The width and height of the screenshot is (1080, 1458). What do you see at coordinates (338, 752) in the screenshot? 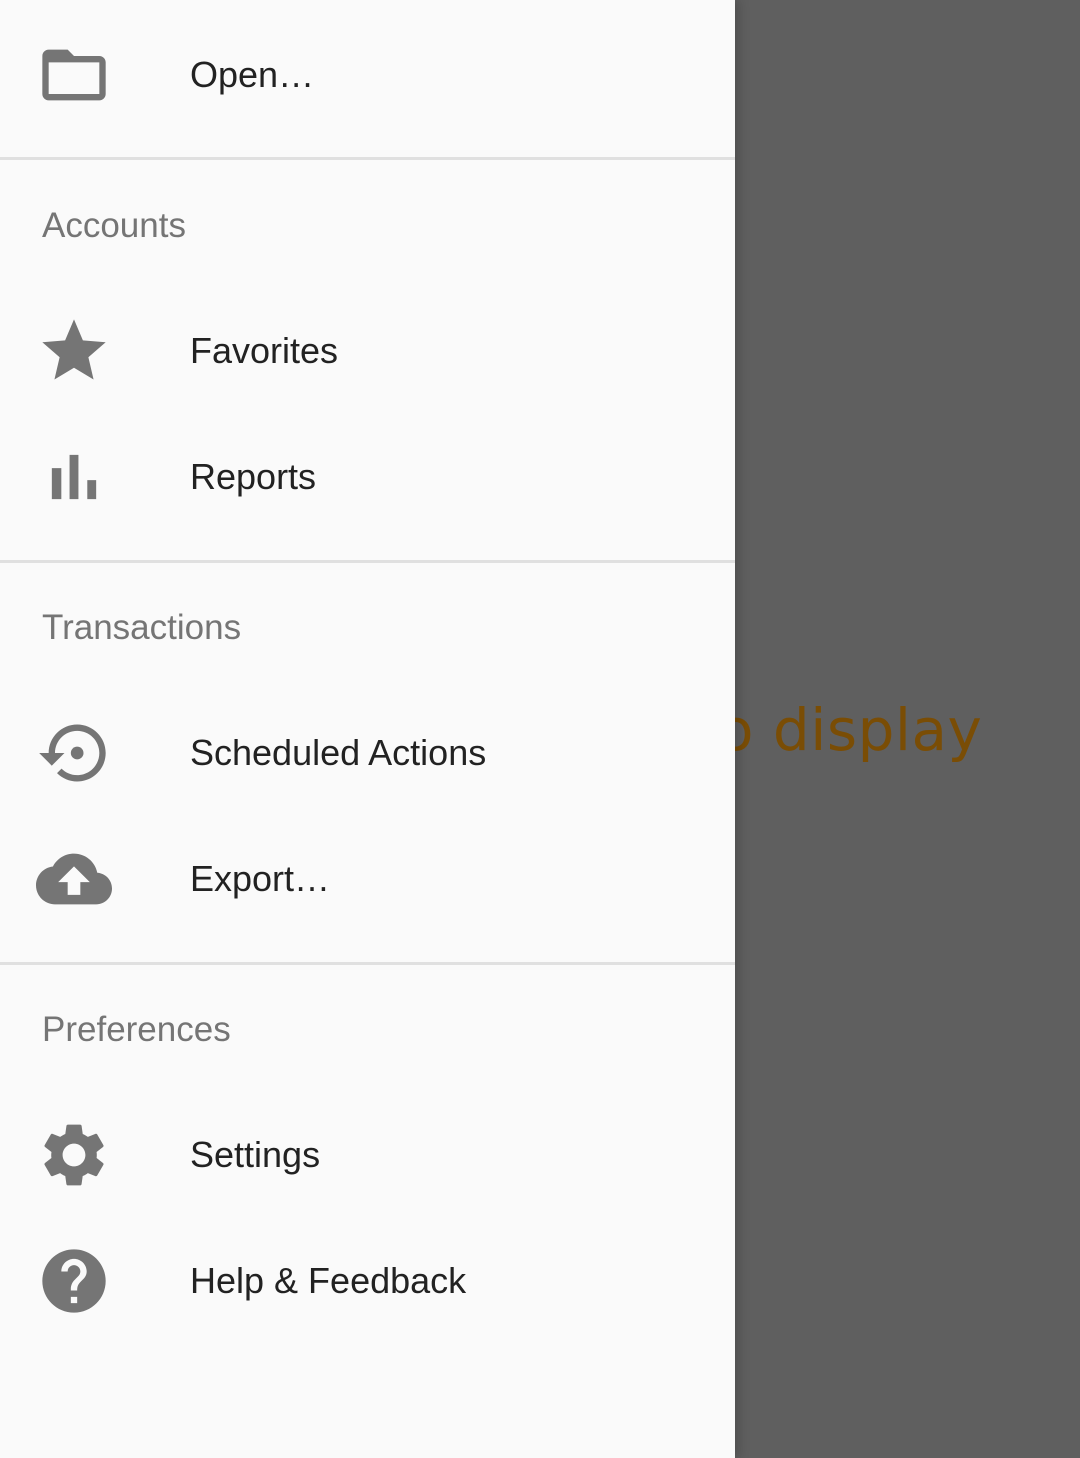
I see `drawer-item-label: Scheduled Actions` at bounding box center [338, 752].